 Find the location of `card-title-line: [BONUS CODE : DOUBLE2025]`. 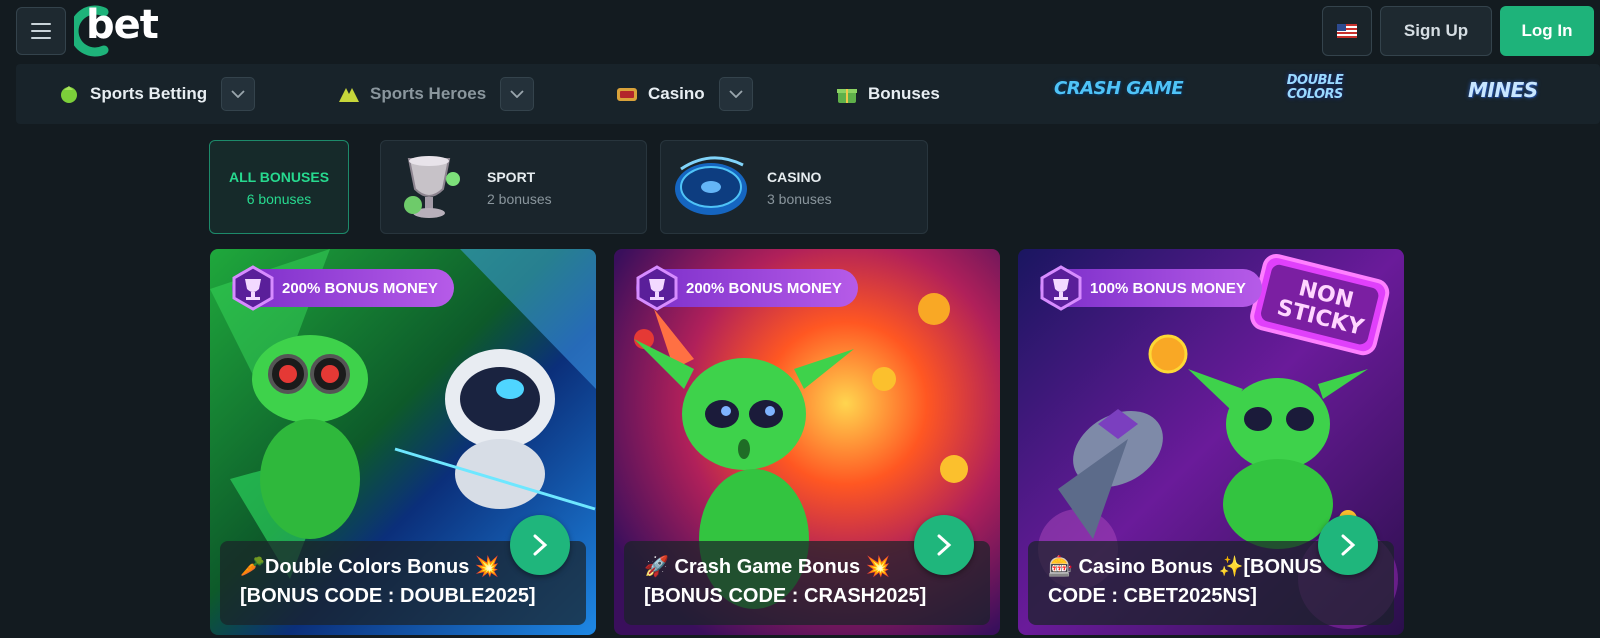

card-title-line: [BONUS CODE : DOUBLE2025] is located at coordinates (388, 596).